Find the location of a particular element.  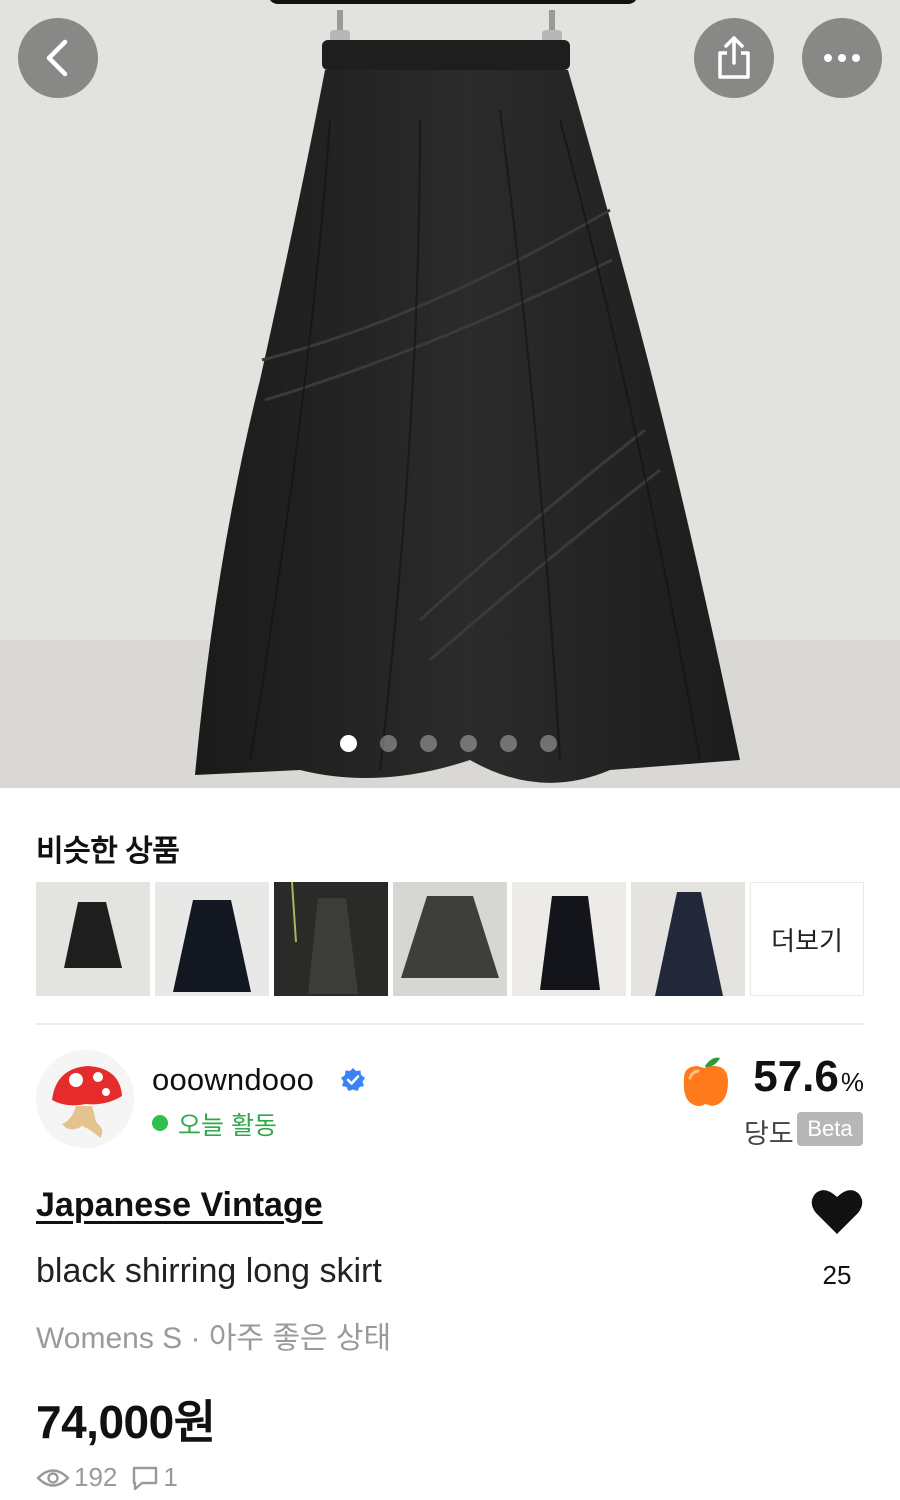

product-stats: 192 1 is located at coordinates (107, 1477).